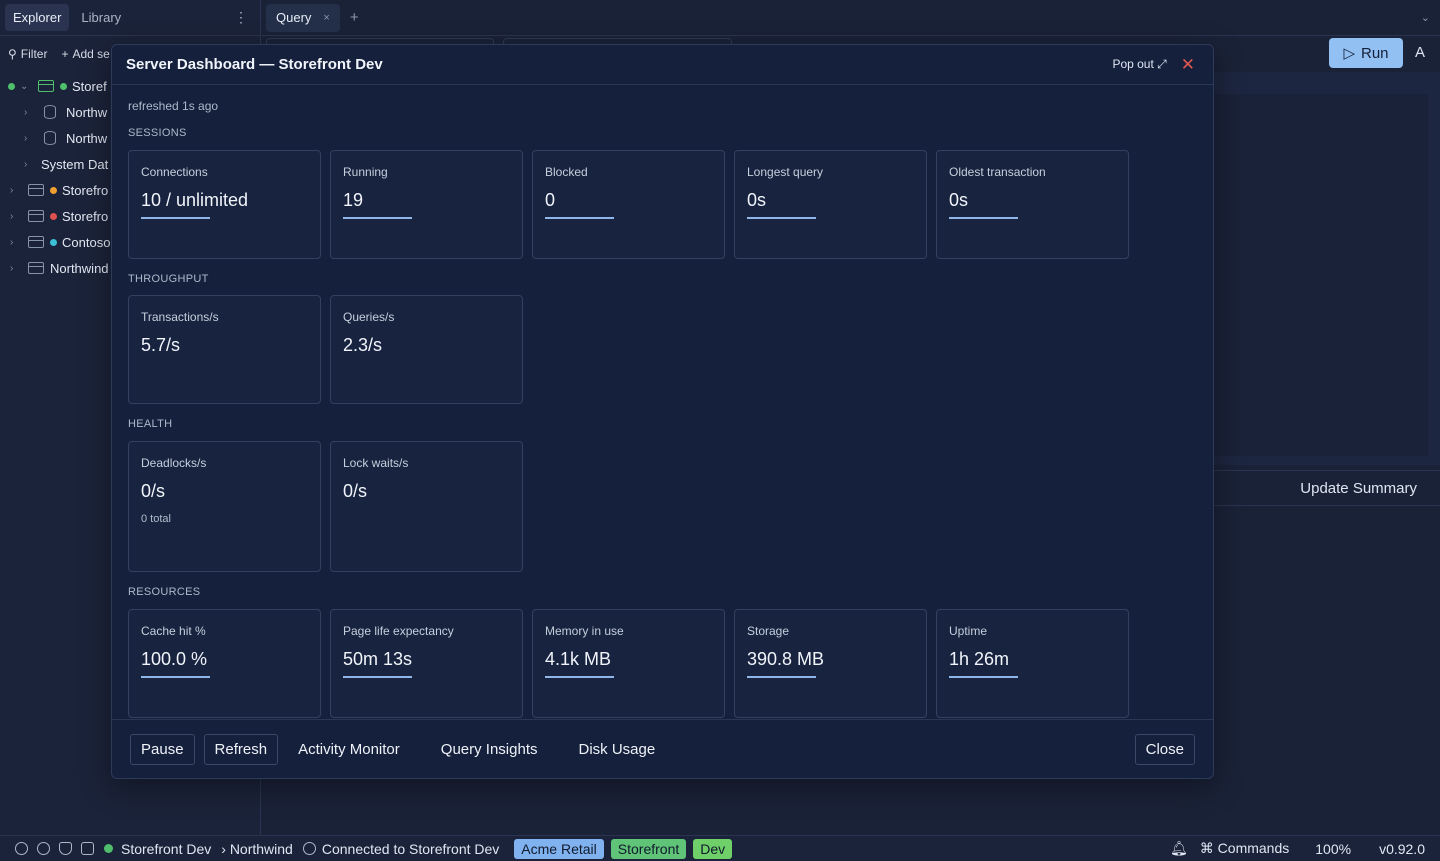  What do you see at coordinates (241, 749) in the screenshot?
I see `refresh-button: Refresh` at bounding box center [241, 749].